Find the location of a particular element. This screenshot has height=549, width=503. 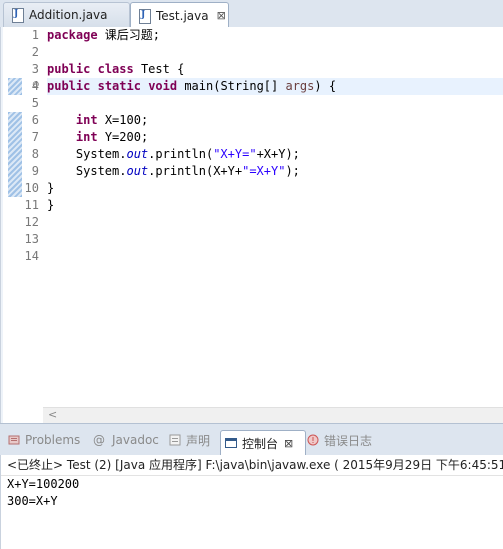

code-token: 课后习题; is located at coordinates (129, 35).